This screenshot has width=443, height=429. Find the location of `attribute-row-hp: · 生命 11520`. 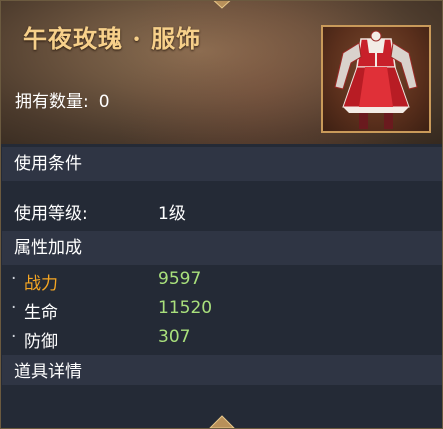

attribute-row-hp: · 生命 11520 is located at coordinates (222, 312).